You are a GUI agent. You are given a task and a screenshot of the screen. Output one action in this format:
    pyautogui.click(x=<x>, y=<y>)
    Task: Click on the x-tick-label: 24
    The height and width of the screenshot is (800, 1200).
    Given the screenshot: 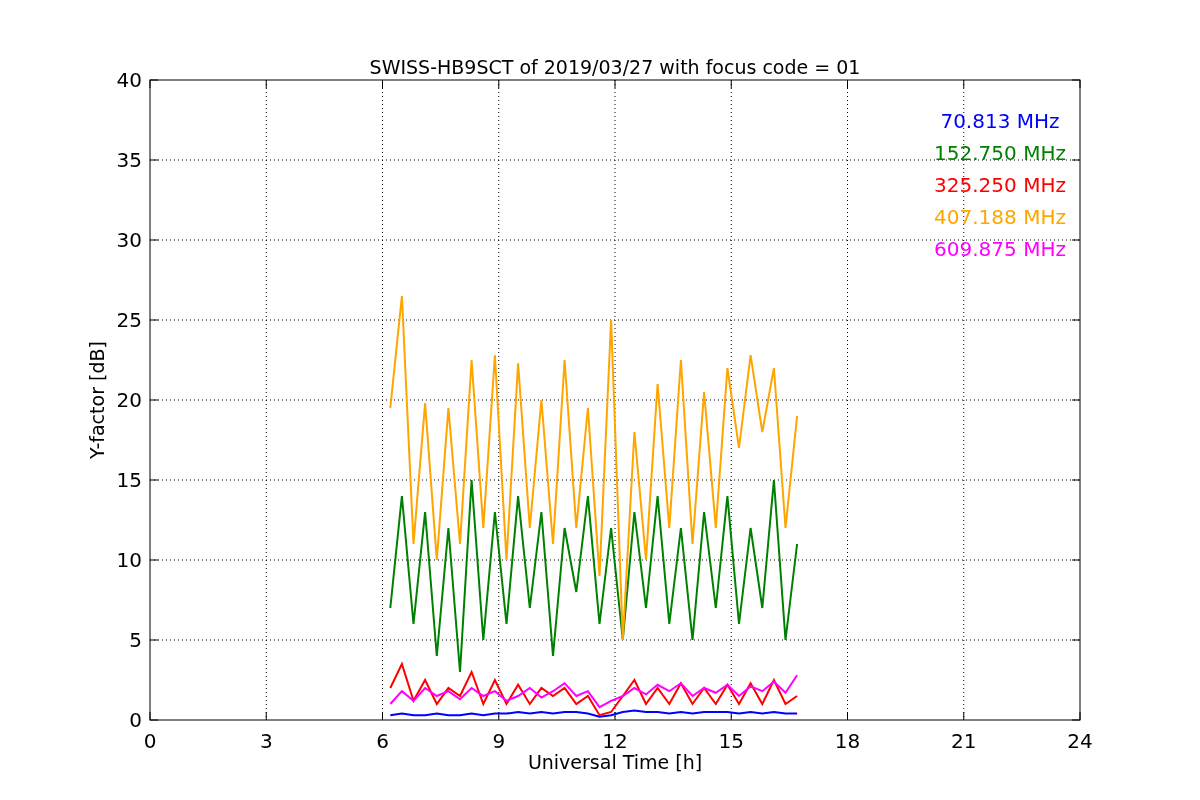 What is the action you would take?
    pyautogui.click(x=1080, y=741)
    